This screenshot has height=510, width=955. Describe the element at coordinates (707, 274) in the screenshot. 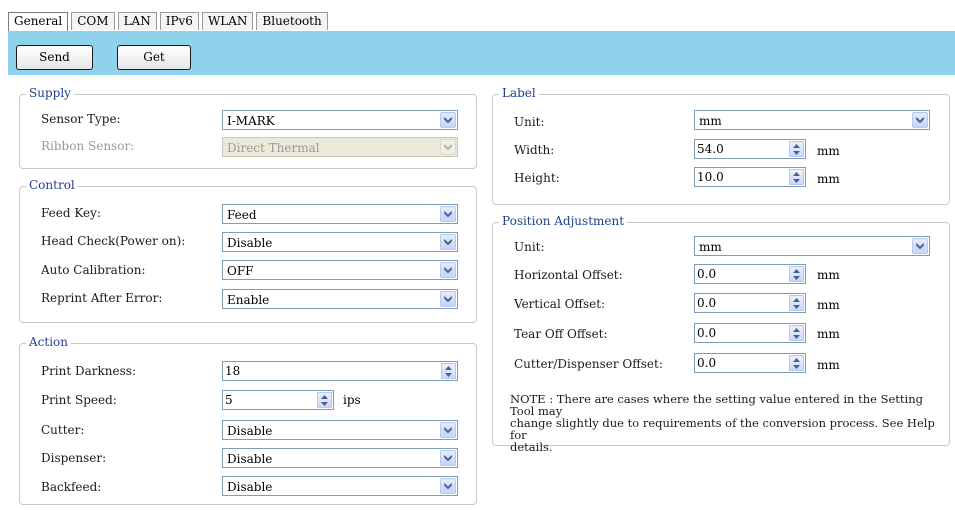

I see `horizontal-offset-value: 0.0` at that location.